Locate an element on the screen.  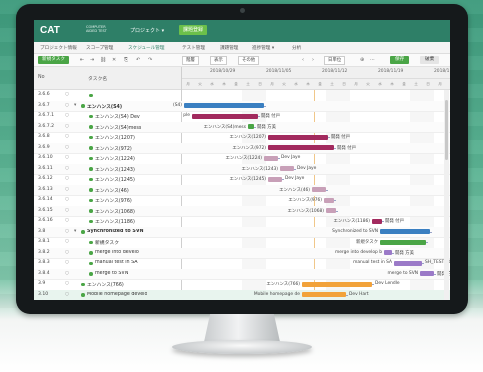
nav-progress: 進捗管理 ▾ is located at coordinates (263, 48).